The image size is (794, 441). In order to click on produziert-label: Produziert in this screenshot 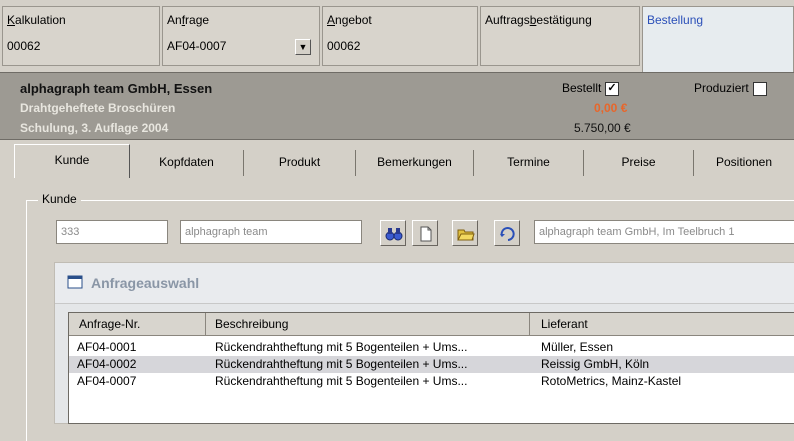, I will do `click(721, 88)`.